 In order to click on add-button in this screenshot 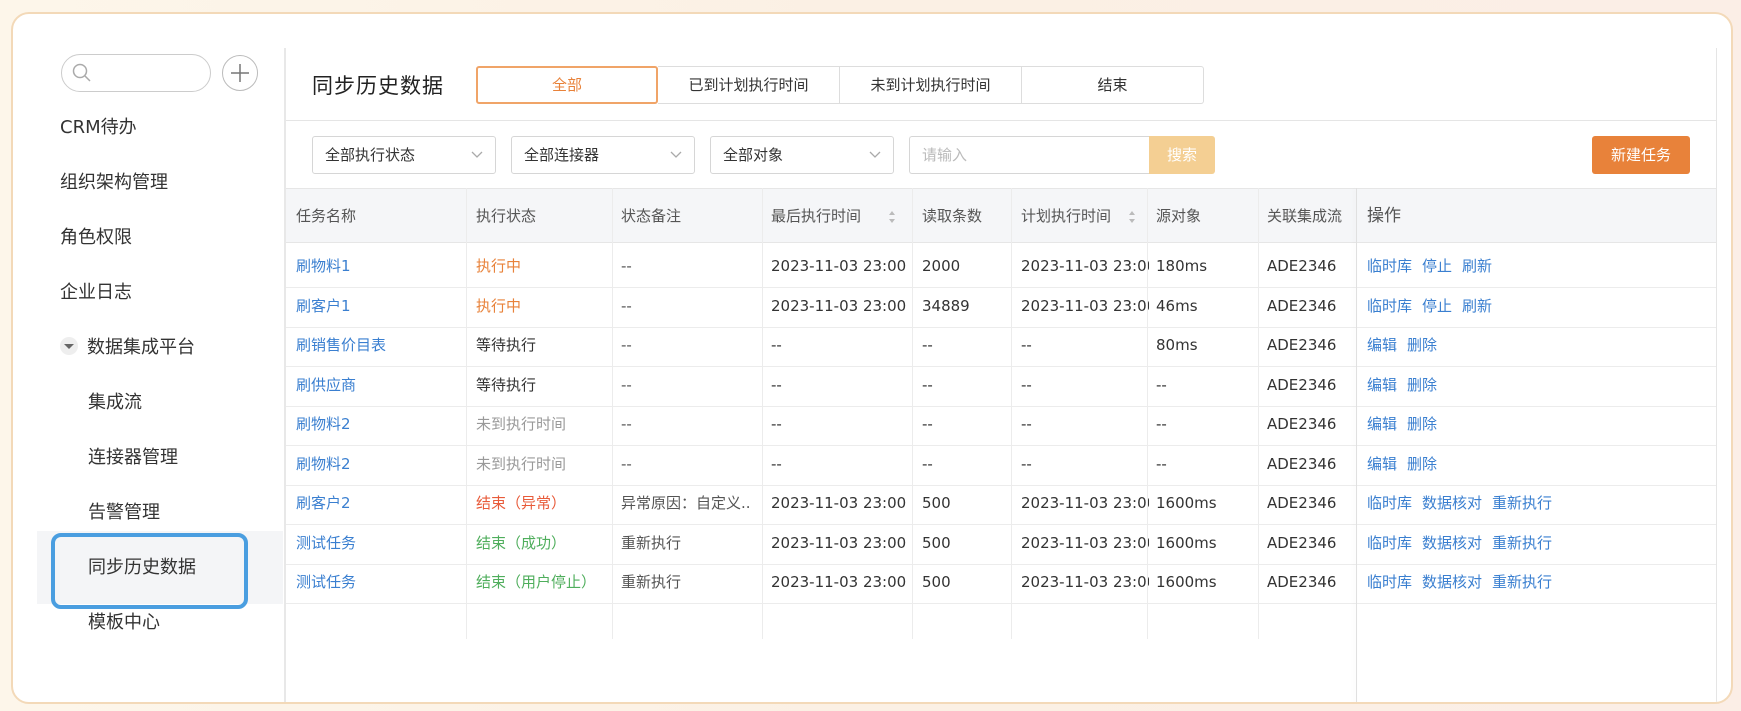, I will do `click(240, 73)`.